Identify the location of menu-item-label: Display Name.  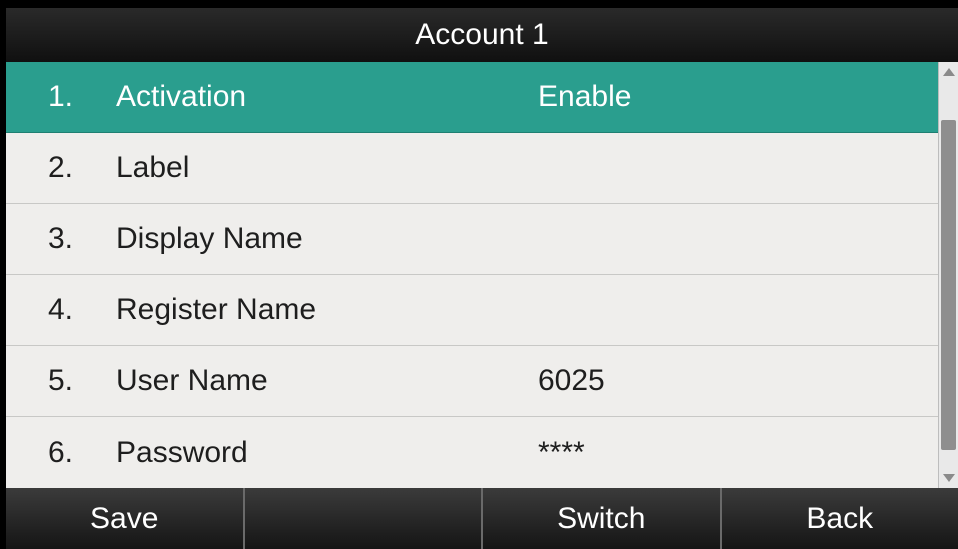
(209, 238).